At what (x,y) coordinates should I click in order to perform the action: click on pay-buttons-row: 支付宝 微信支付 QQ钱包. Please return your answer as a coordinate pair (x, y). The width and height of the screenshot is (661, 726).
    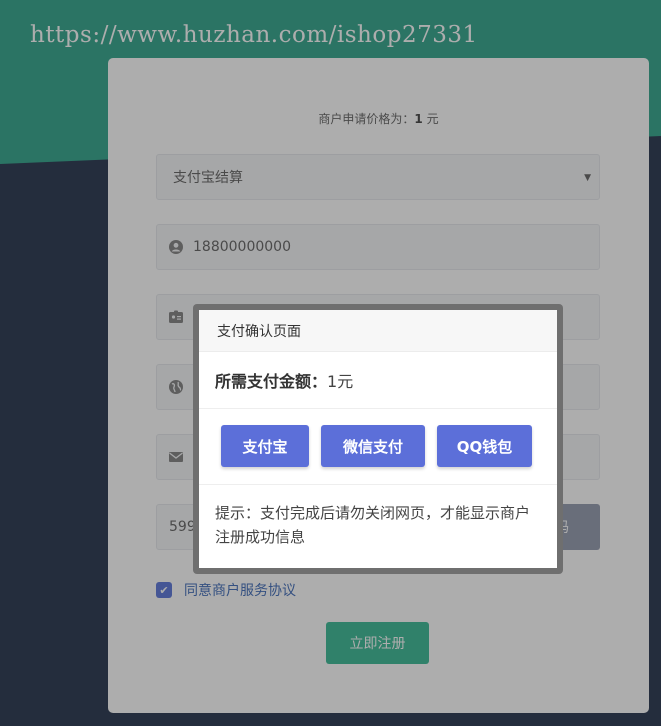
    Looking at the image, I should click on (378, 447).